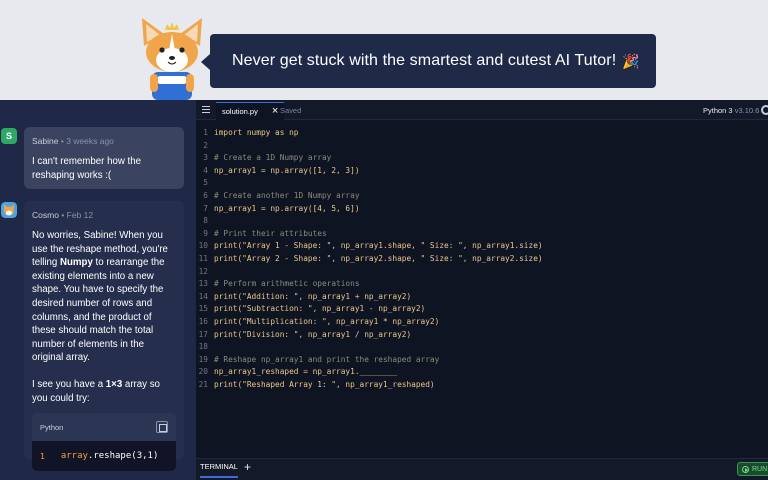  Describe the element at coordinates (205, 132) in the screenshot. I see `line-number: 1` at that location.